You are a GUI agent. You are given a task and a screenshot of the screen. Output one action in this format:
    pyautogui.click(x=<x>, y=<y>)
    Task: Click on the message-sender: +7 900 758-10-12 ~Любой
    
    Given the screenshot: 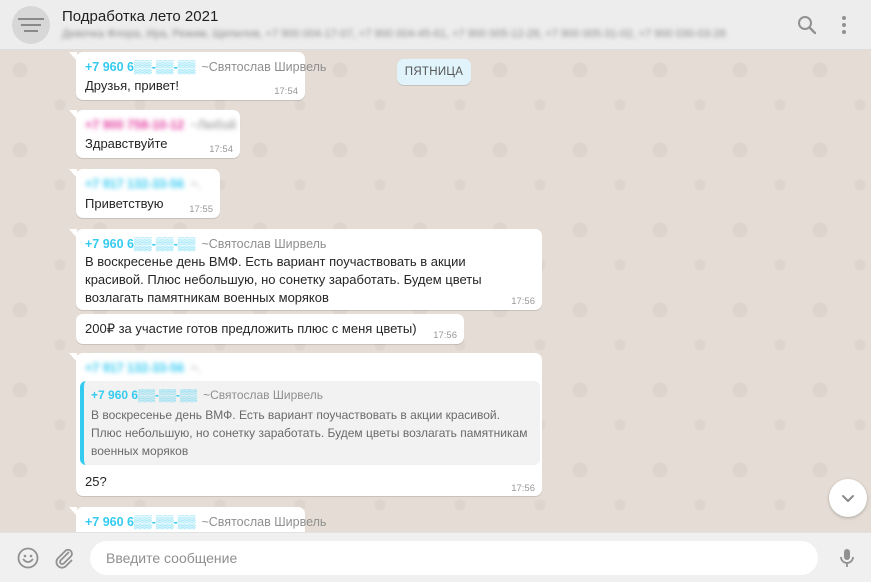 What is the action you would take?
    pyautogui.click(x=160, y=125)
    